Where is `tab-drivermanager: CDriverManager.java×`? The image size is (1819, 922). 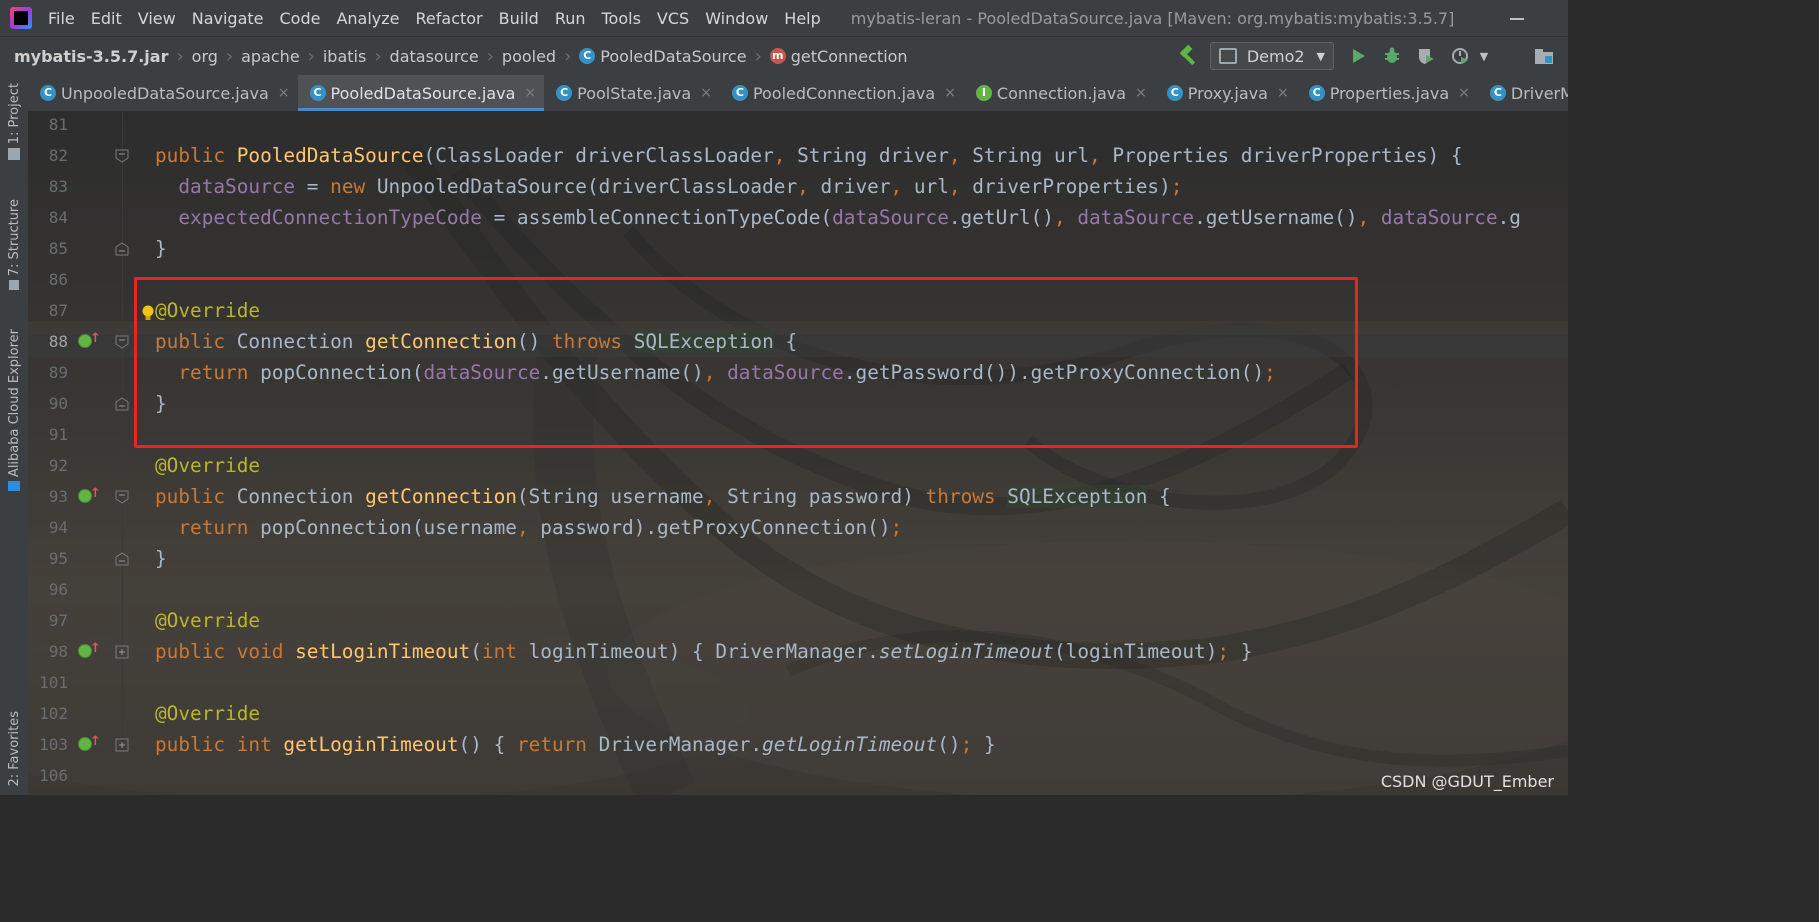
tab-drivermanager: CDriverManager.java× is located at coordinates (1523, 93).